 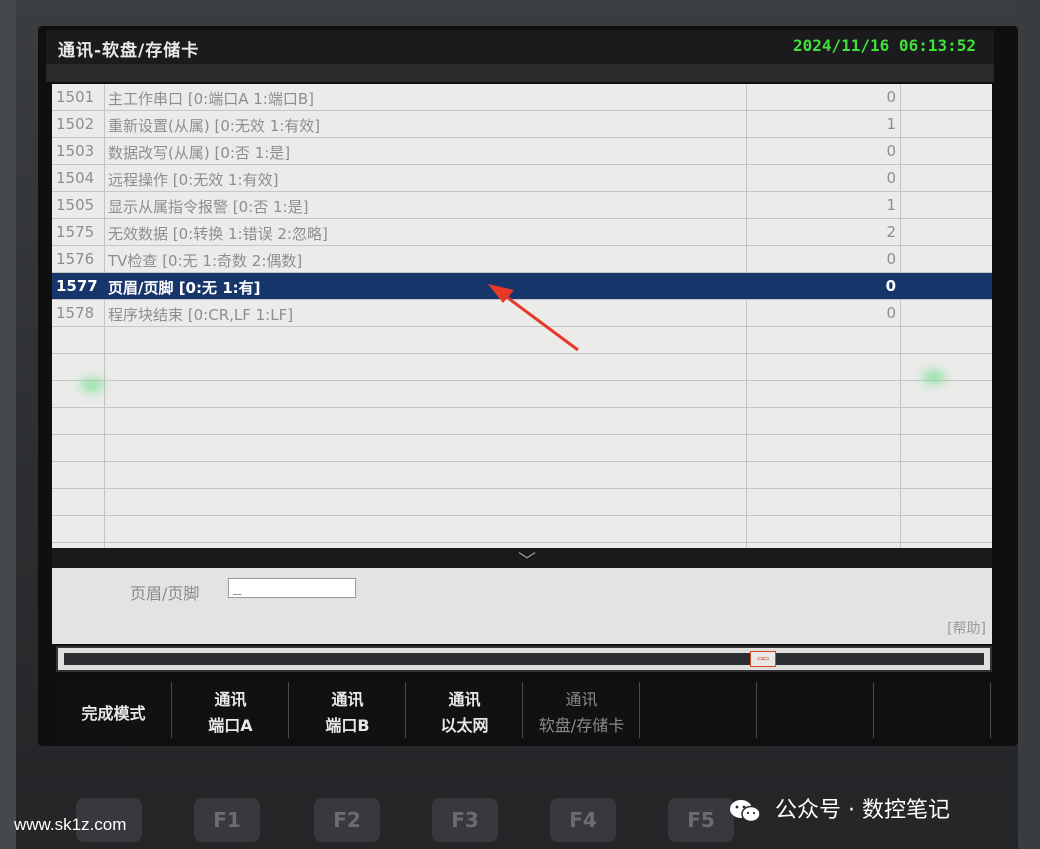 I want to click on softkey-2: 通讯端口A, so click(x=231, y=710).